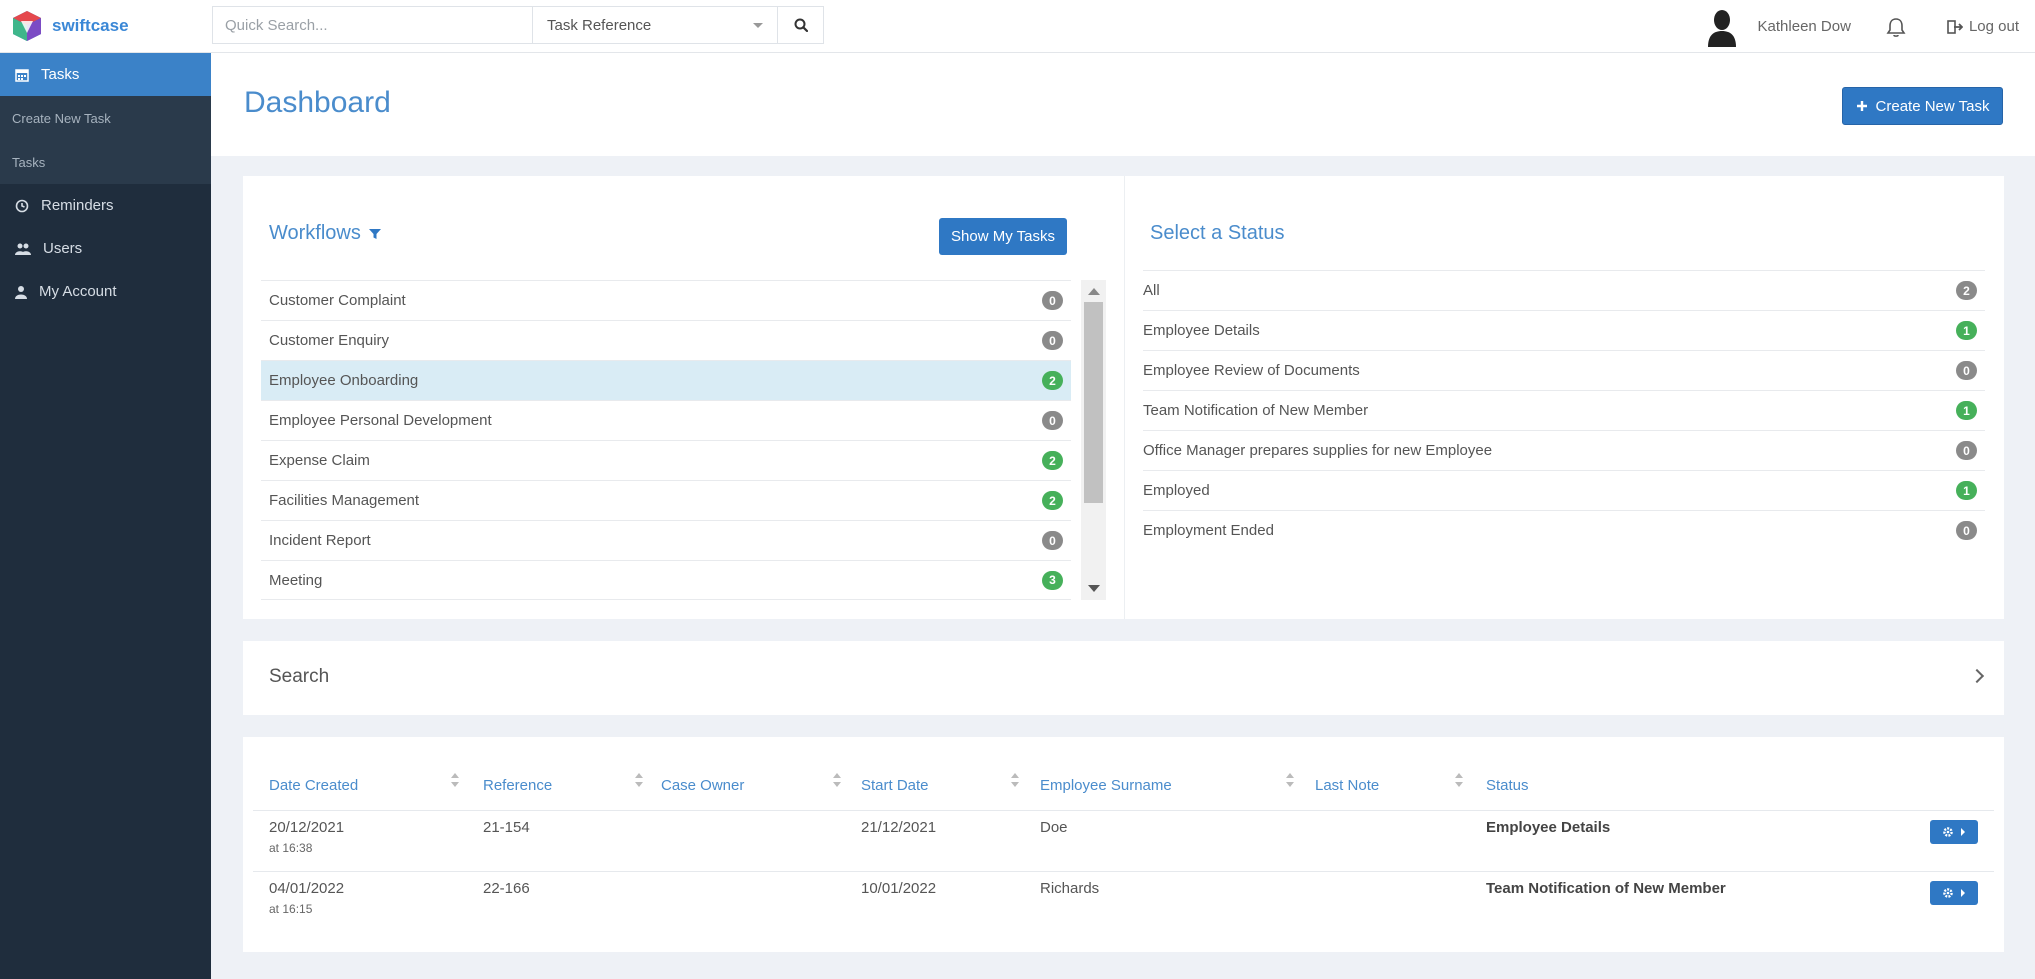 The image size is (2035, 979). I want to click on status-item: Employee Details 1, so click(1564, 330).